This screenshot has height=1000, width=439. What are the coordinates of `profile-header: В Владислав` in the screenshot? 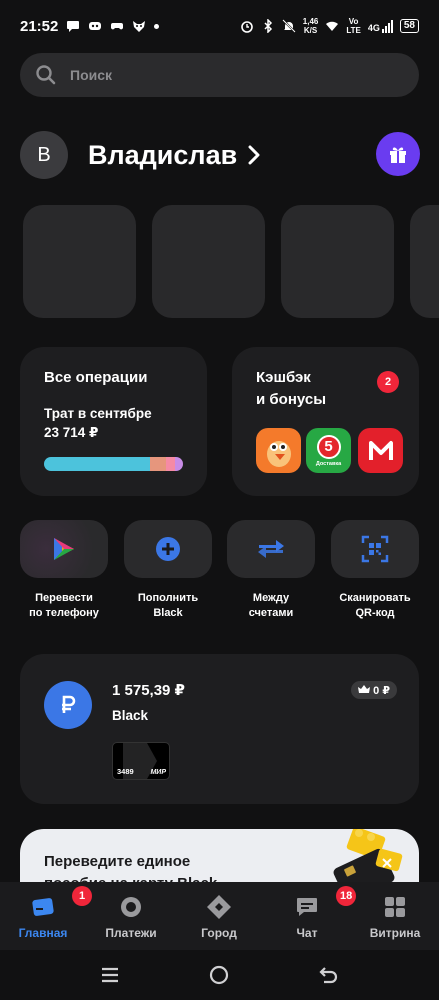 It's located at (220, 155).